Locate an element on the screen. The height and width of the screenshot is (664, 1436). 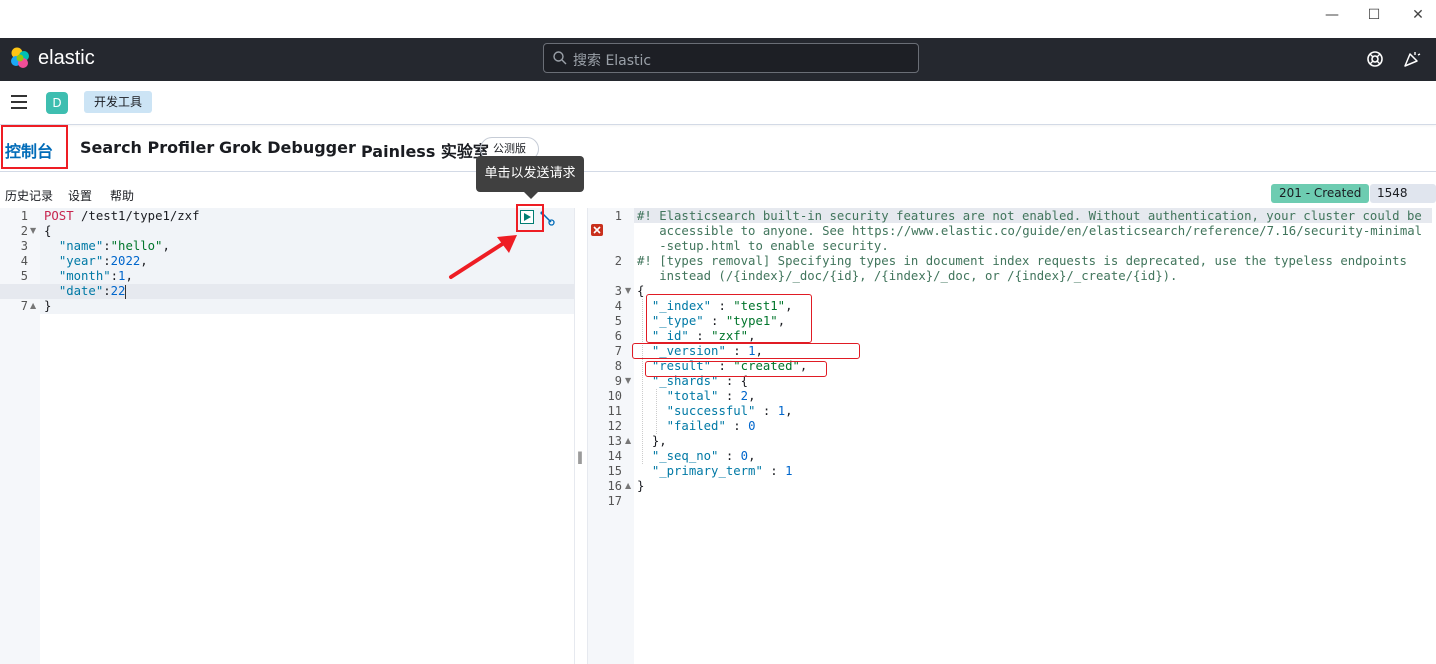
annotation-box-index-type-id is located at coordinates (729, 318).